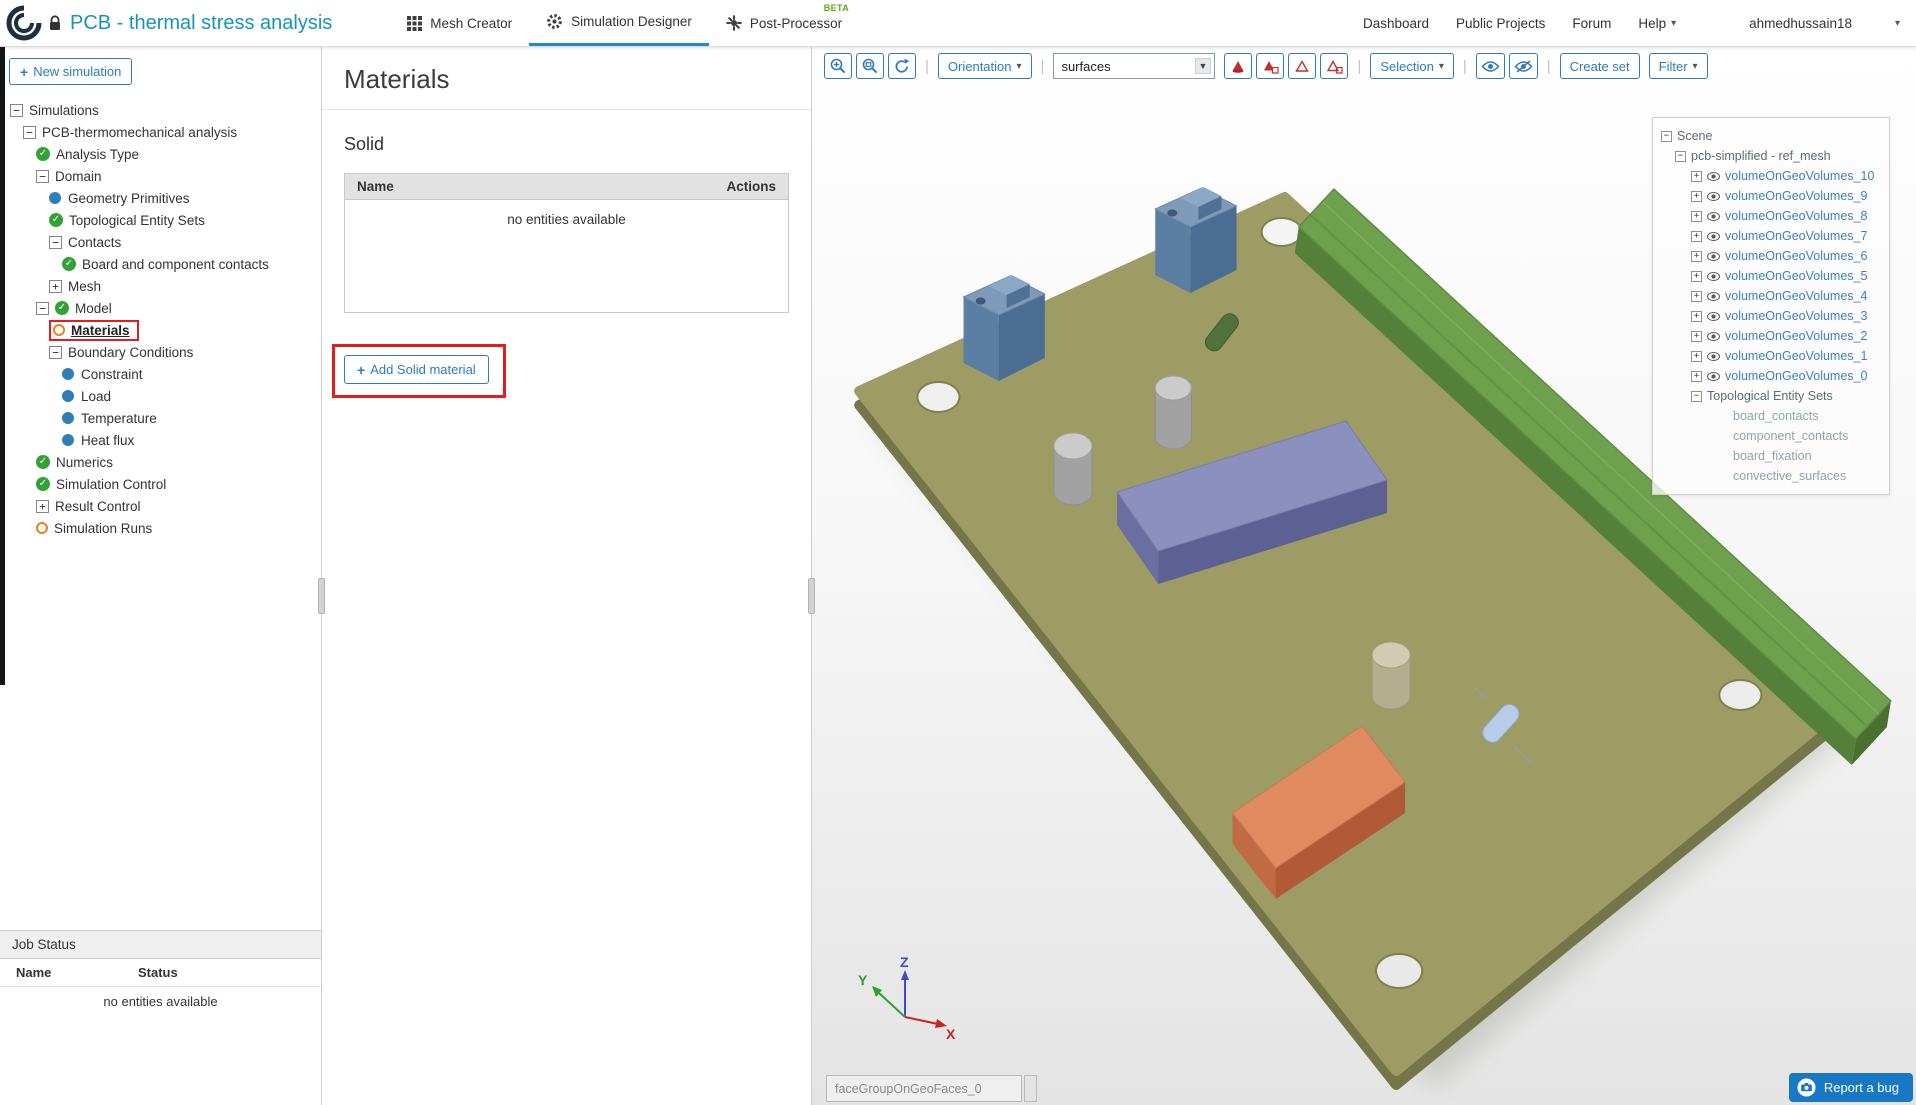 This screenshot has width=1916, height=1105. I want to click on mesh-item: − pcb-simplified - ref_mesh, so click(1771, 156).